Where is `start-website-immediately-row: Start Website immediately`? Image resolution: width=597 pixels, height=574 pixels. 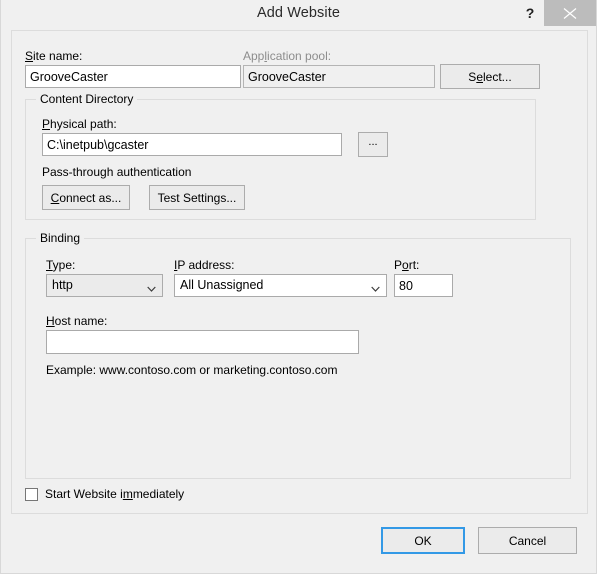
start-website-immediately-row: Start Website immediately is located at coordinates (104, 494).